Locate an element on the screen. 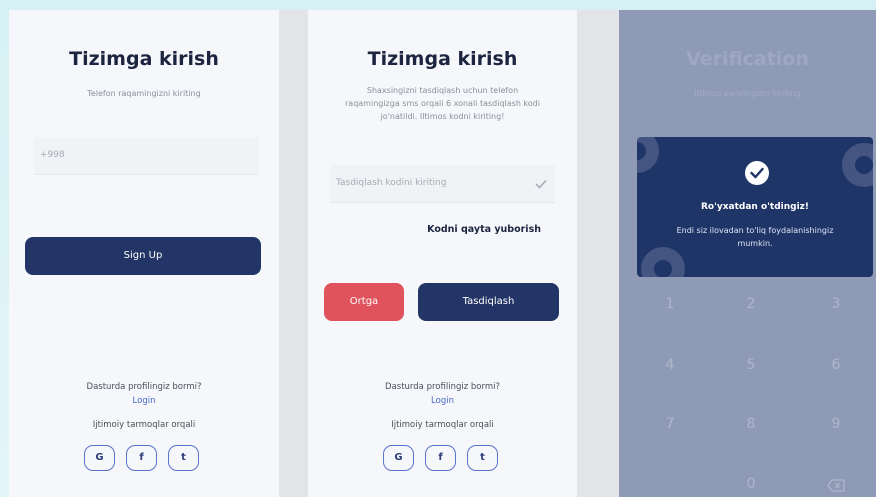 The height and width of the screenshot is (497, 876). sign-up-button: Sign Up is located at coordinates (143, 256).